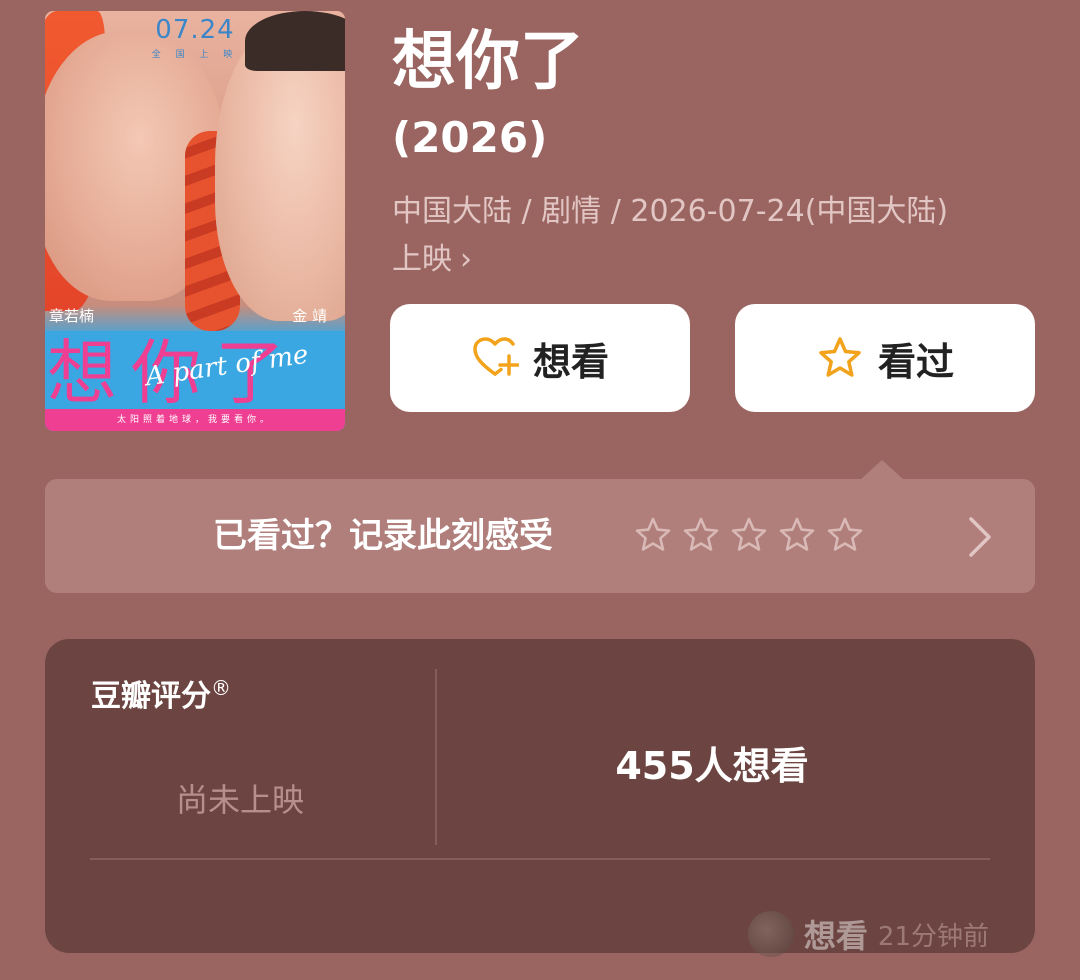 This screenshot has height=980, width=1080. I want to click on meta-line: 中国大陆 / 剧情 / 2026-07-24(中国大陆), so click(670, 211).